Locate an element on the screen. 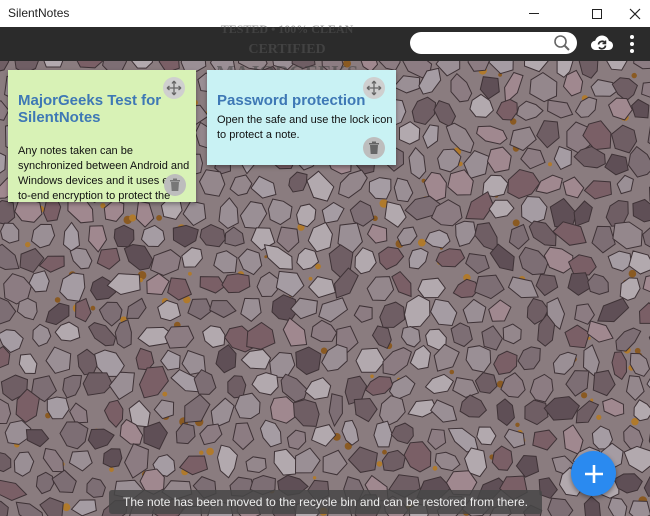 The image size is (650, 516). search-input is located at coordinates (485, 43).